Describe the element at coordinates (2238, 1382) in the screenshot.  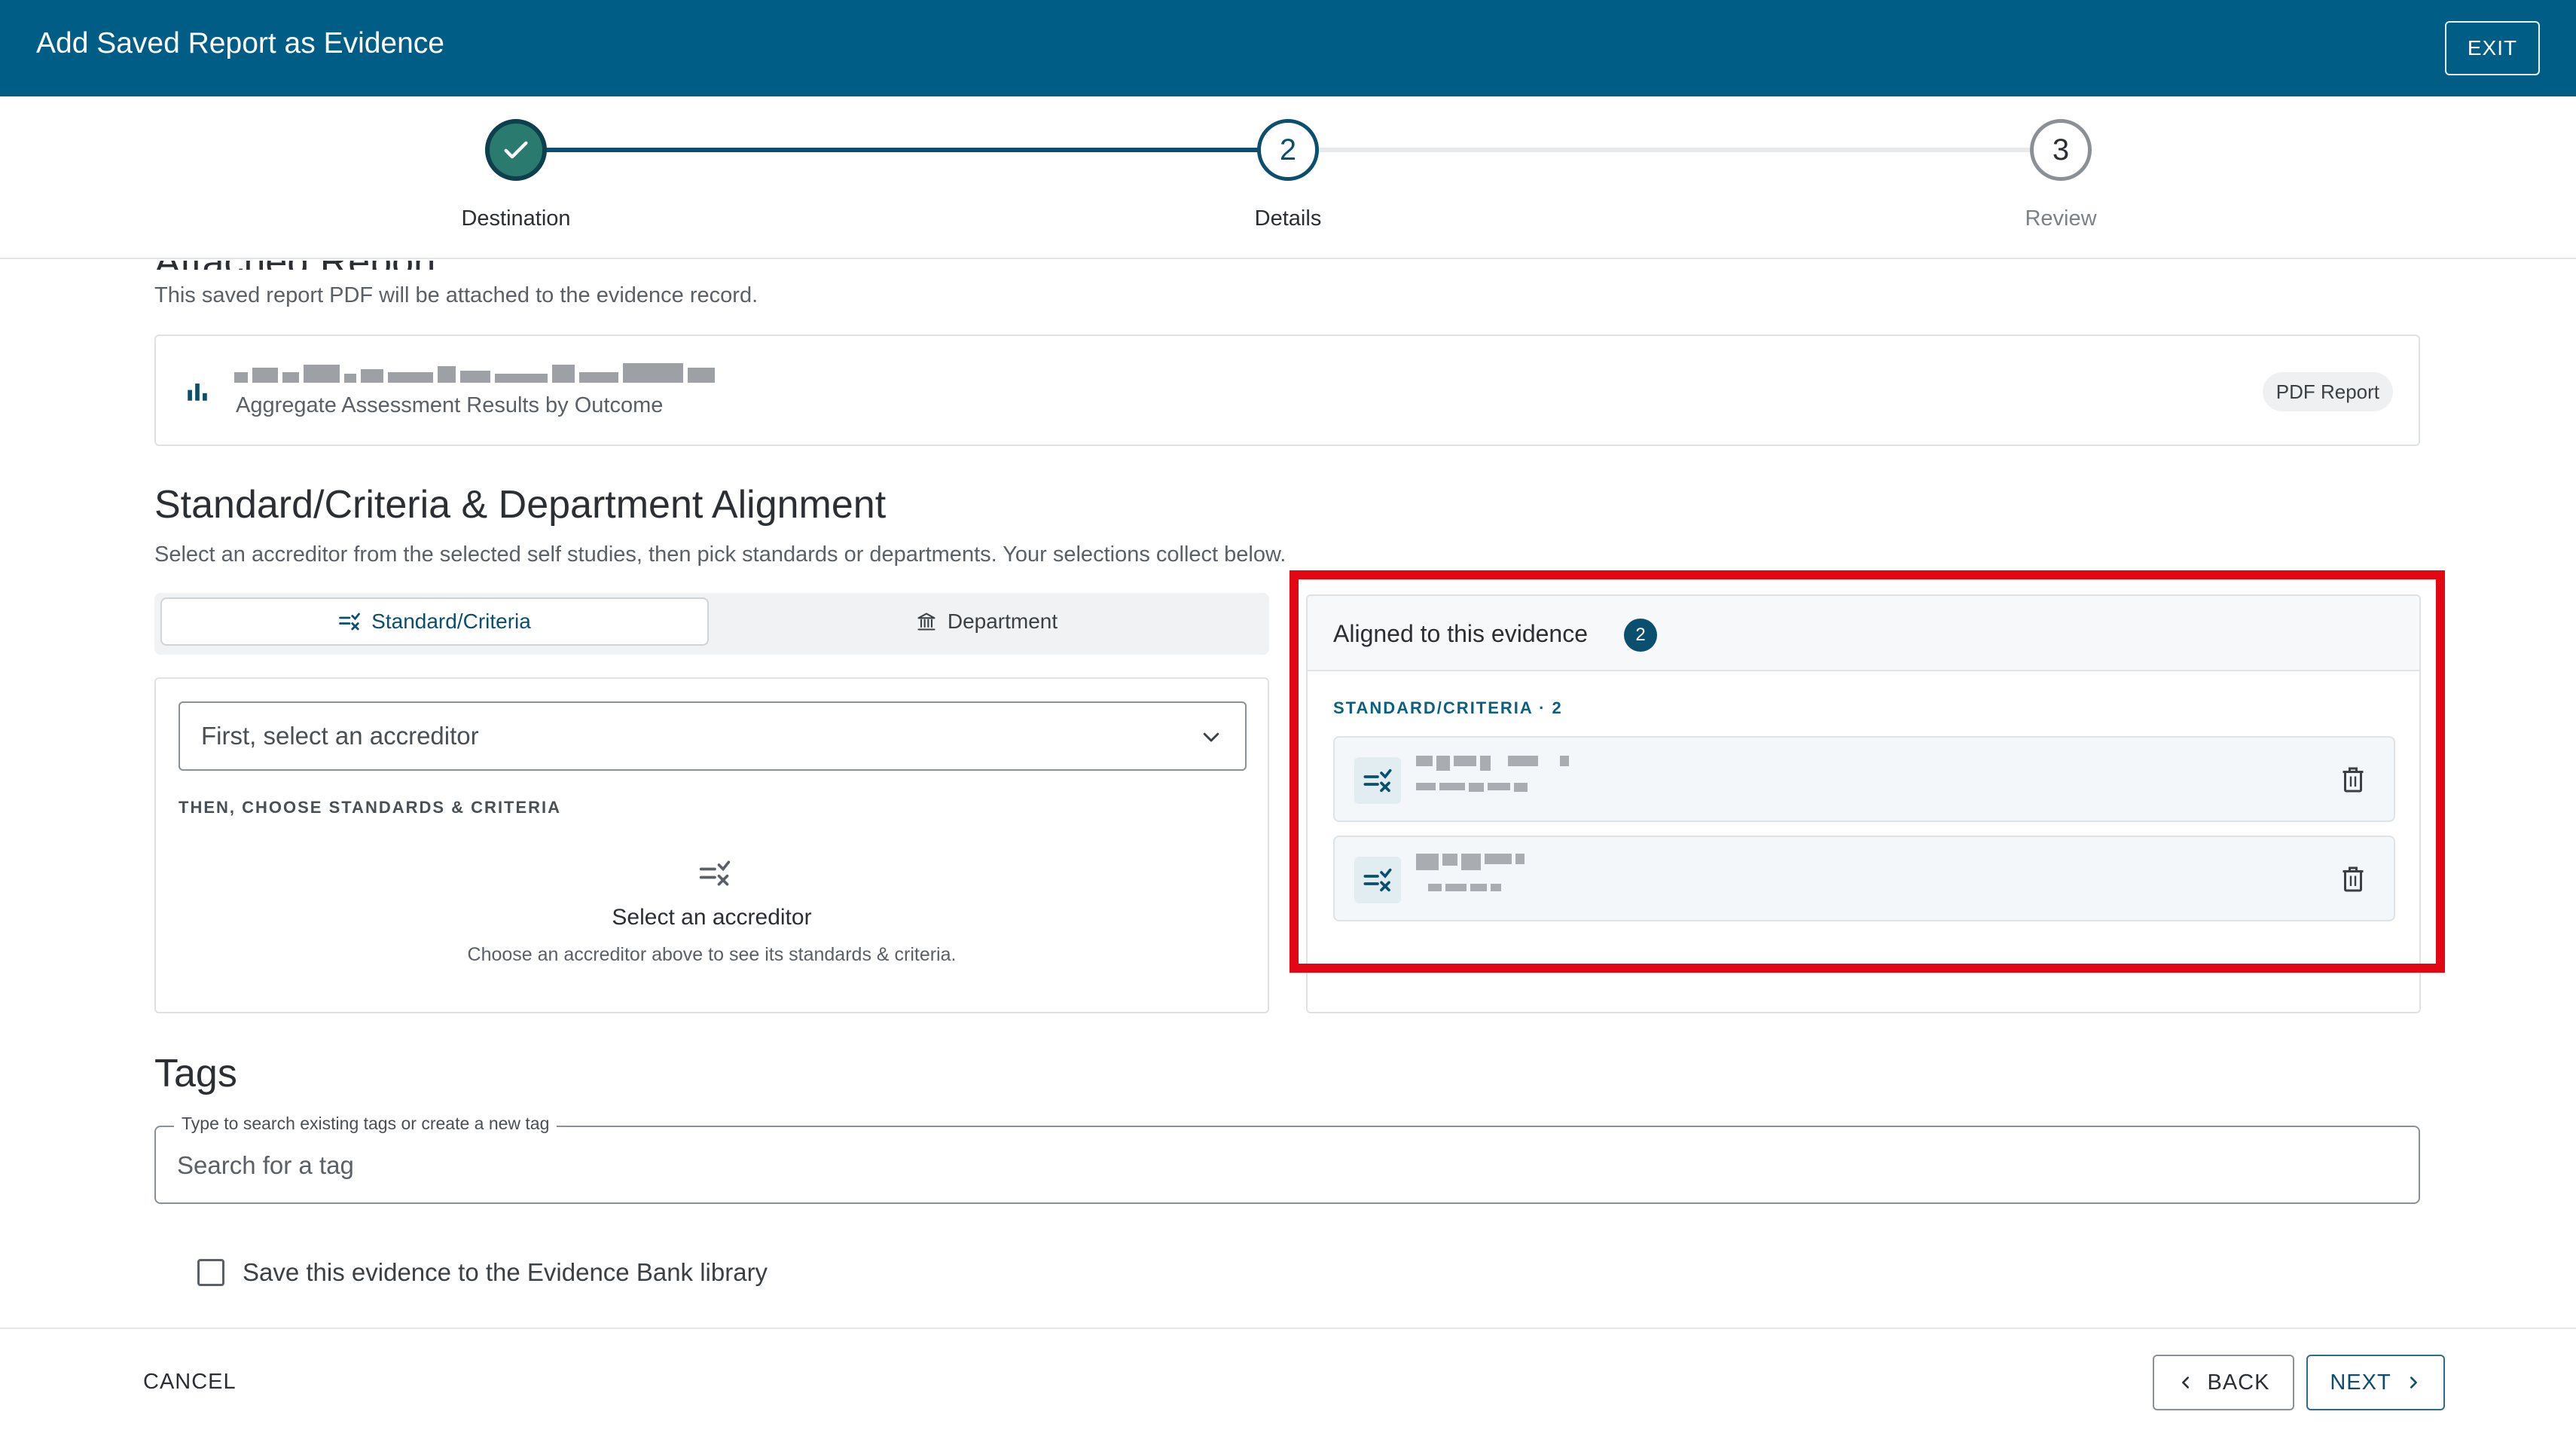
I see `back-button-label: BACK` at that location.